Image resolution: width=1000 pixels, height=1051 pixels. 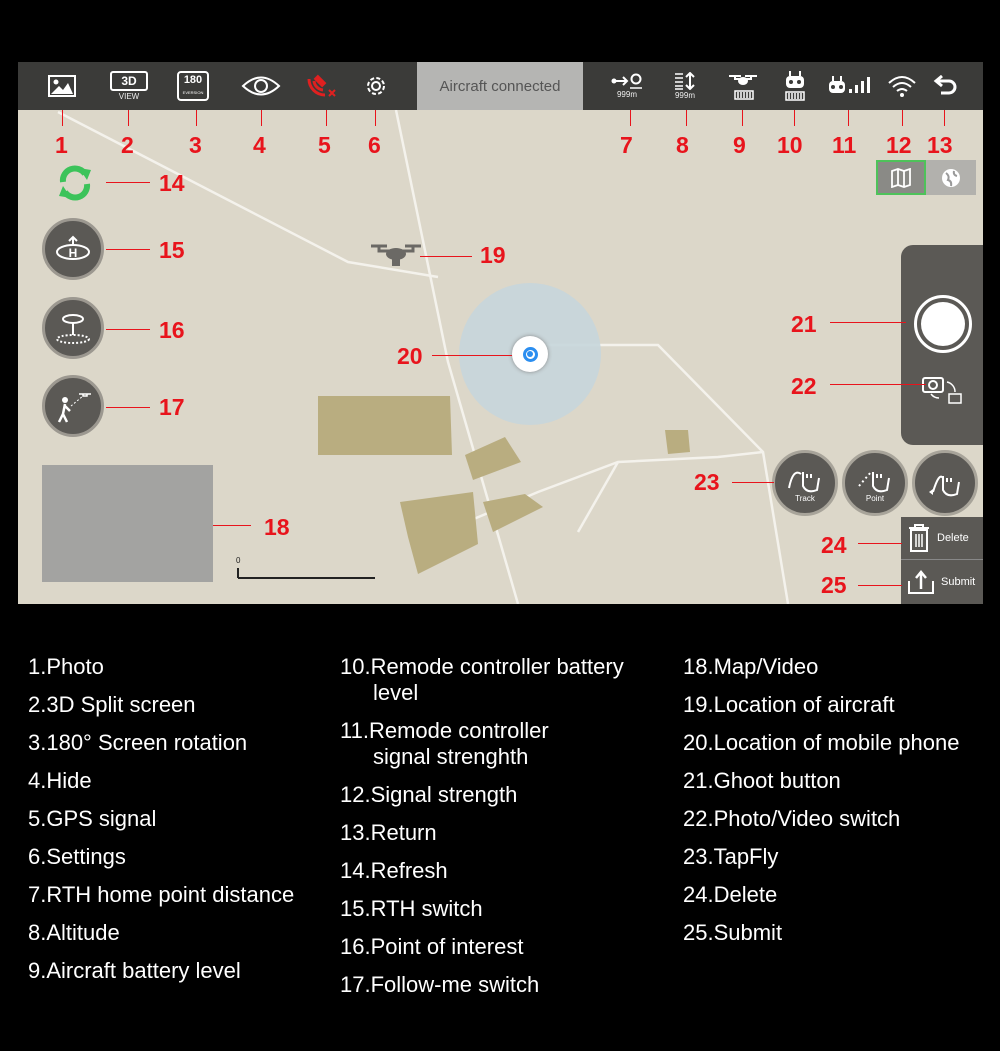 What do you see at coordinates (821, 742) in the screenshot?
I see `legend-item: 20.Location of mobile phone` at bounding box center [821, 742].